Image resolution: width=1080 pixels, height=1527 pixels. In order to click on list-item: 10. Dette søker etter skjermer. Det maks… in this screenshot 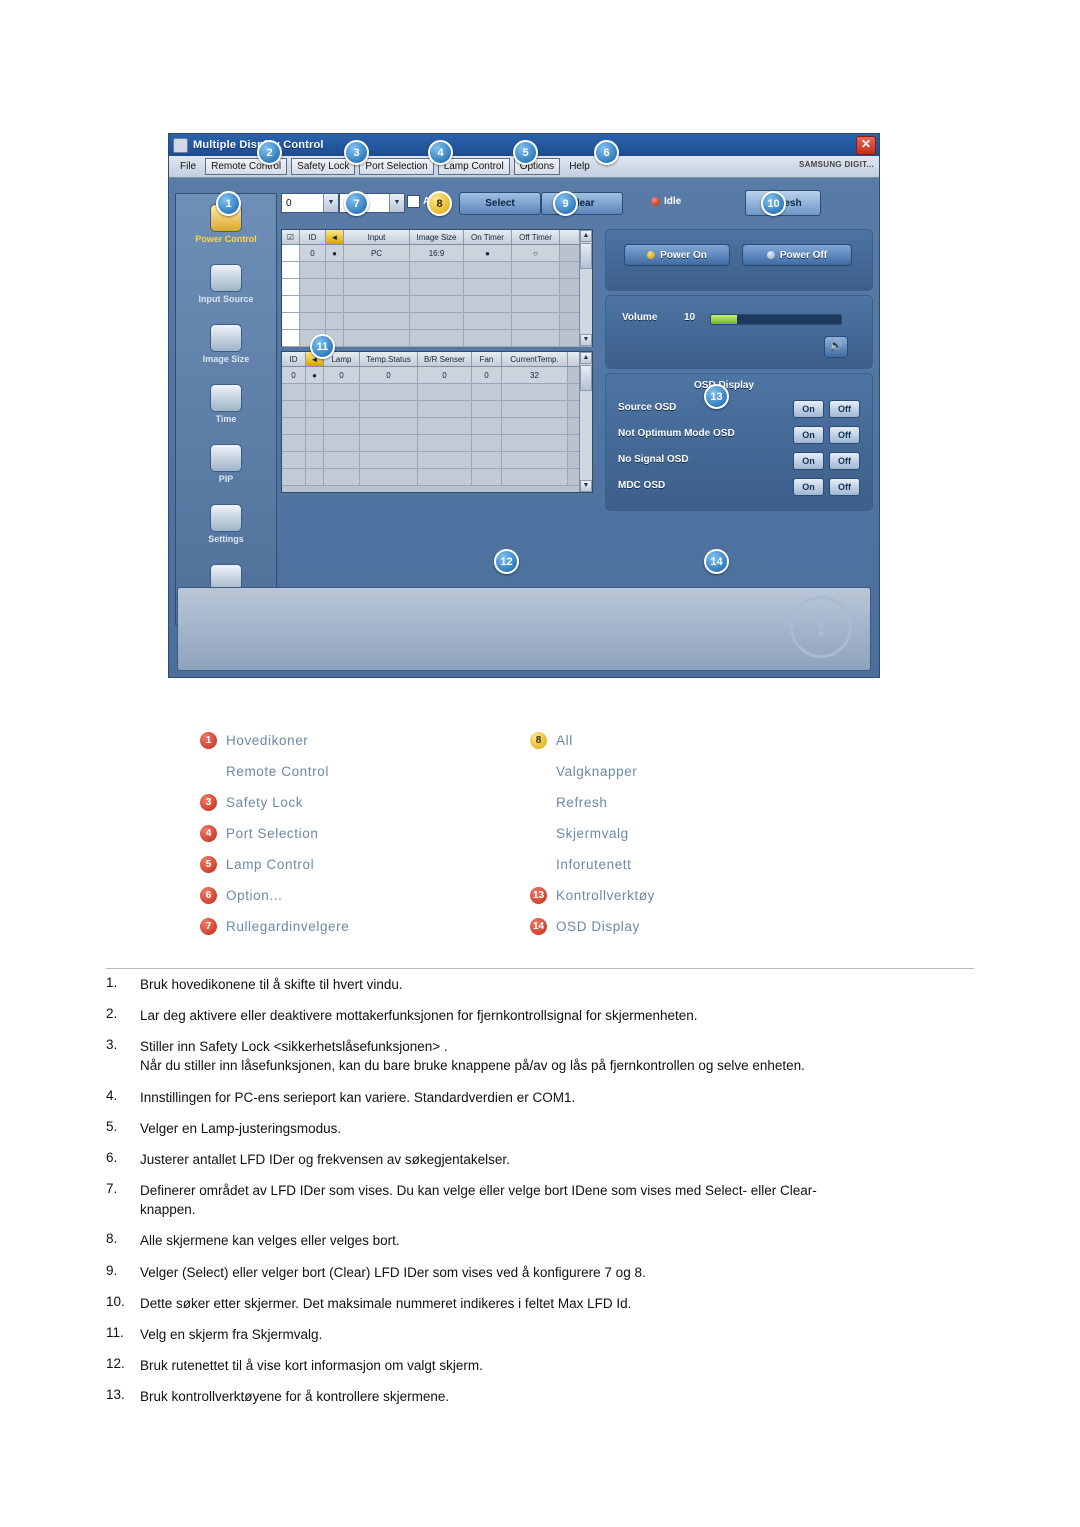, I will do `click(546, 1303)`.